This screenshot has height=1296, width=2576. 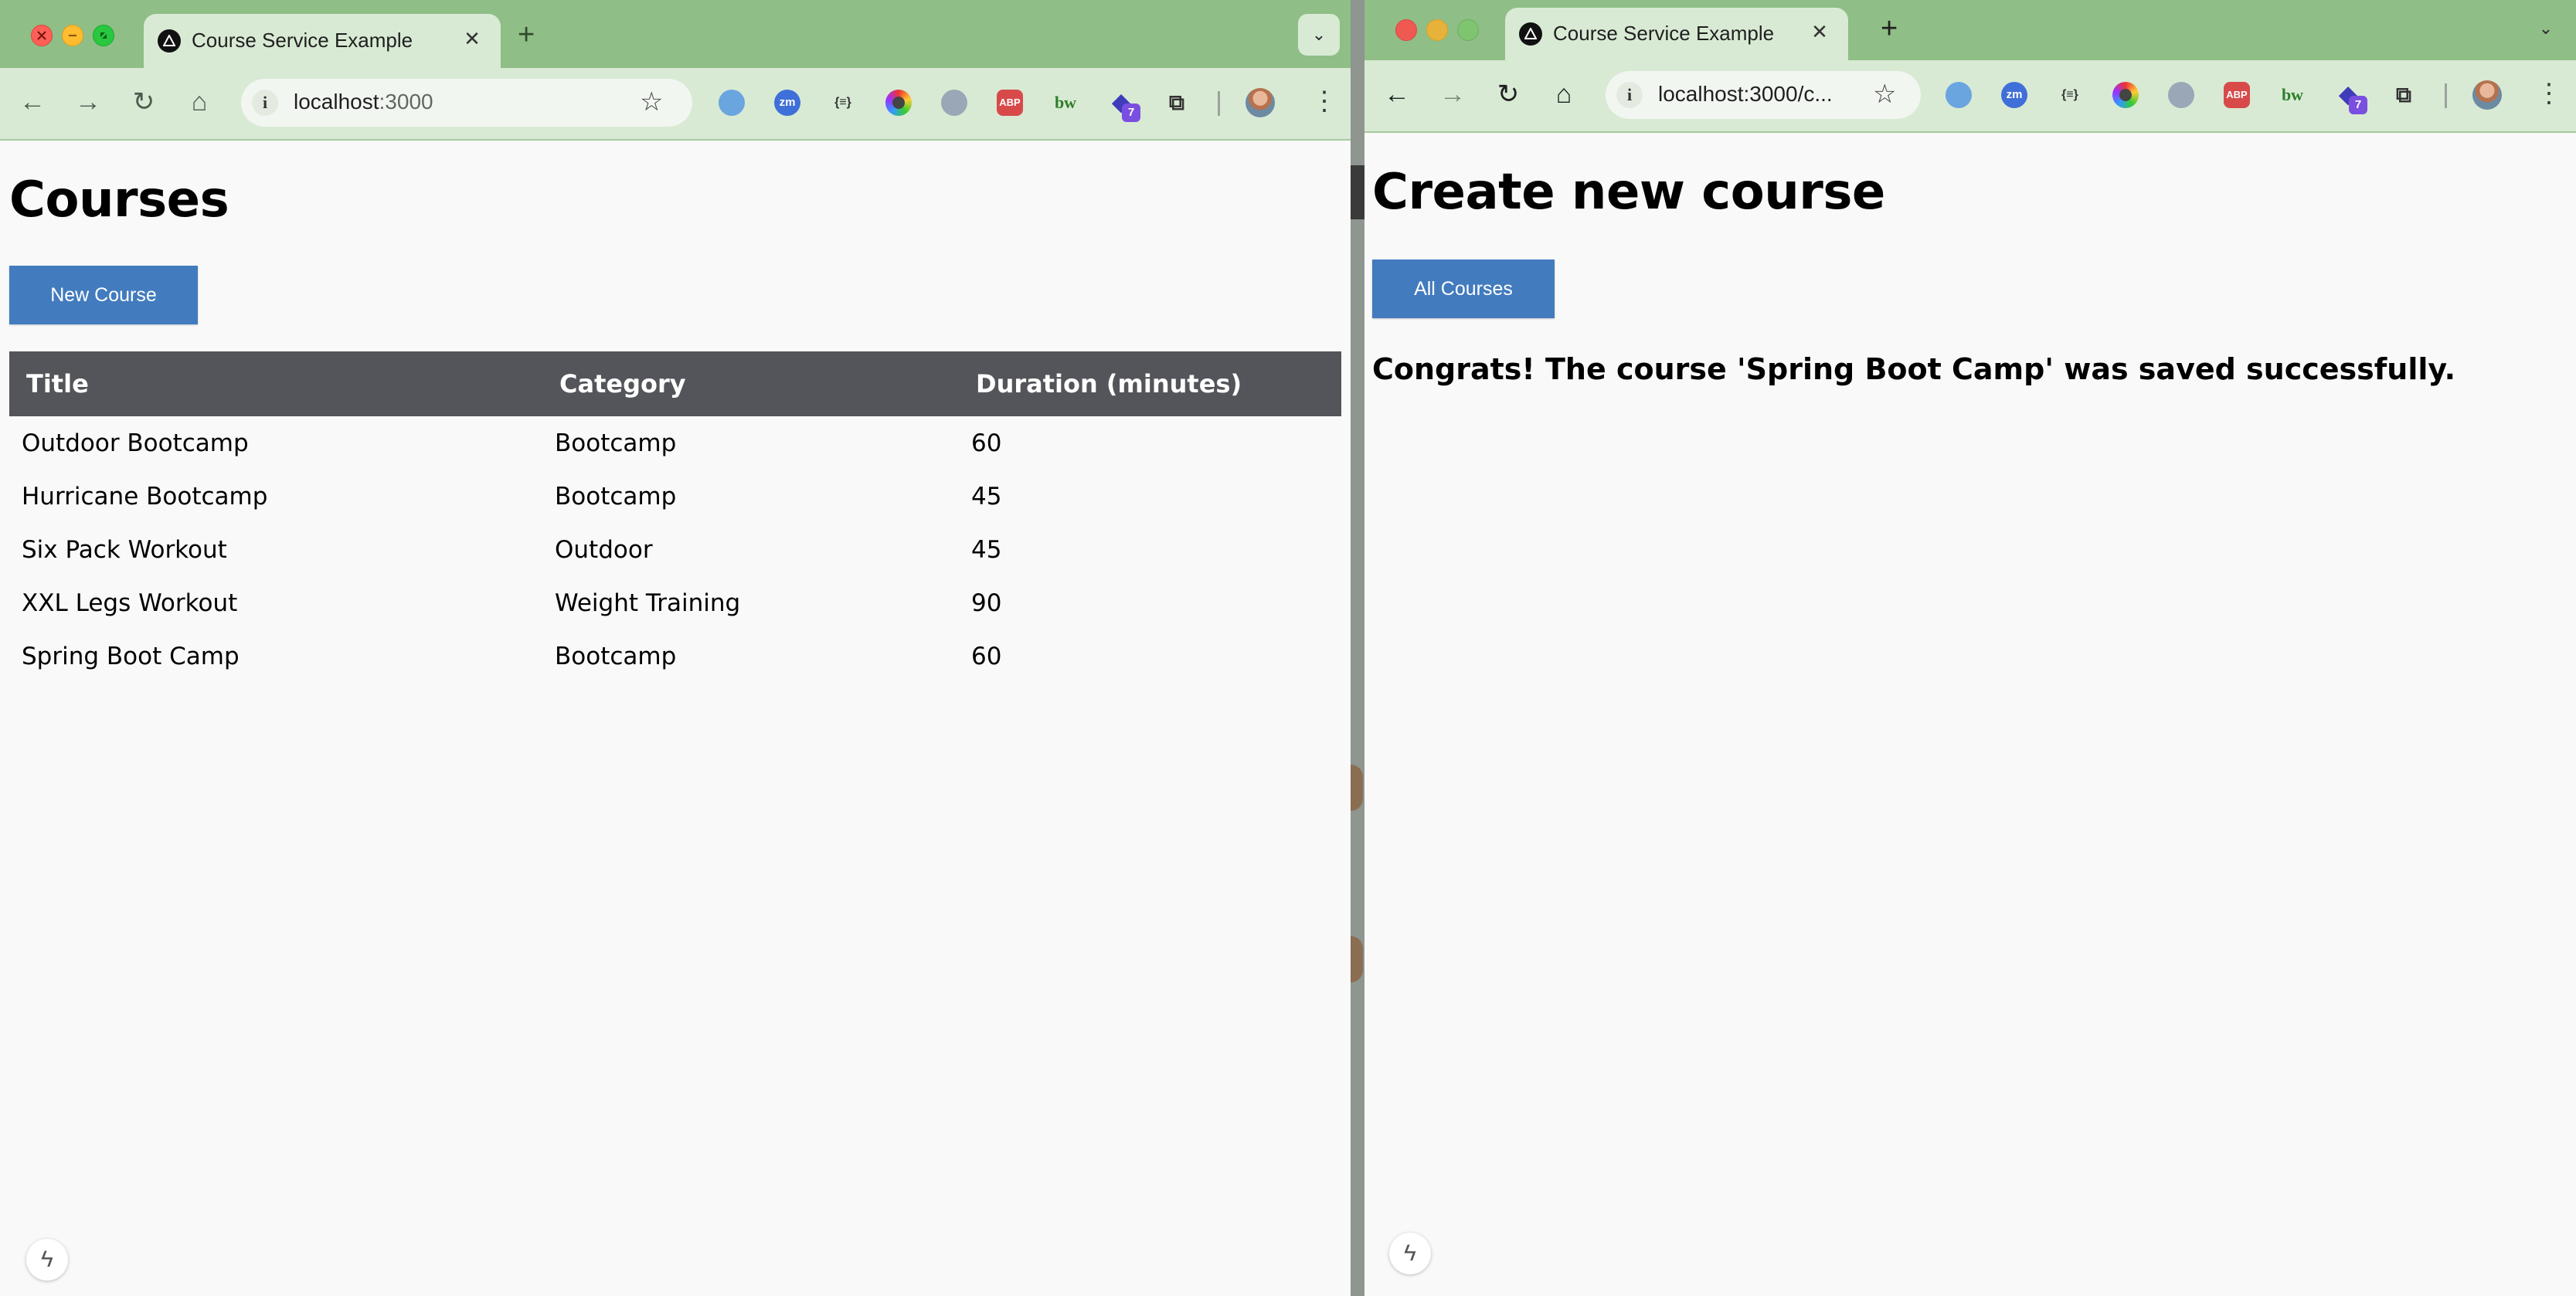 I want to click on column-header-category: Category, so click(x=750, y=383).